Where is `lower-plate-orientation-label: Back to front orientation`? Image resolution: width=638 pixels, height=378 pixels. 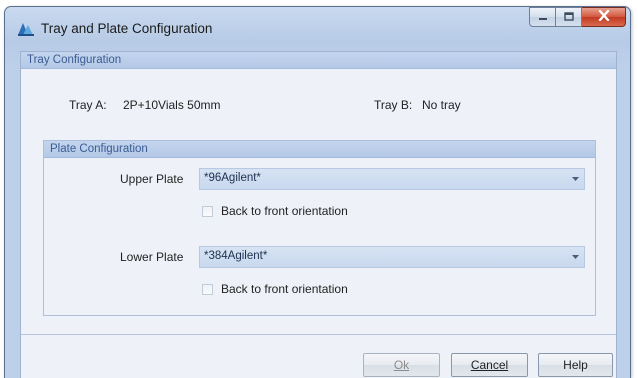 lower-plate-orientation-label: Back to front orientation is located at coordinates (284, 289).